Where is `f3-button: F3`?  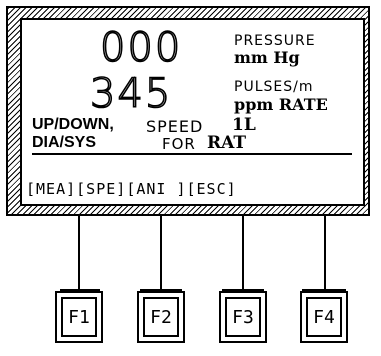 f3-button: F3 is located at coordinates (243, 317).